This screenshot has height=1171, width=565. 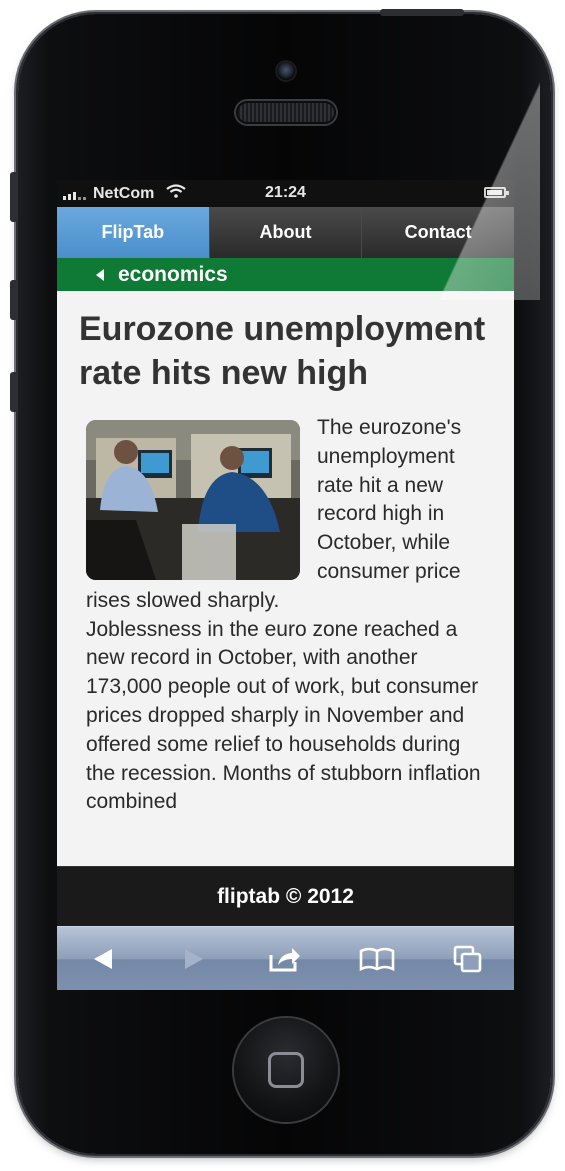 I want to click on forward-arrow-icon, so click(x=194, y=959).